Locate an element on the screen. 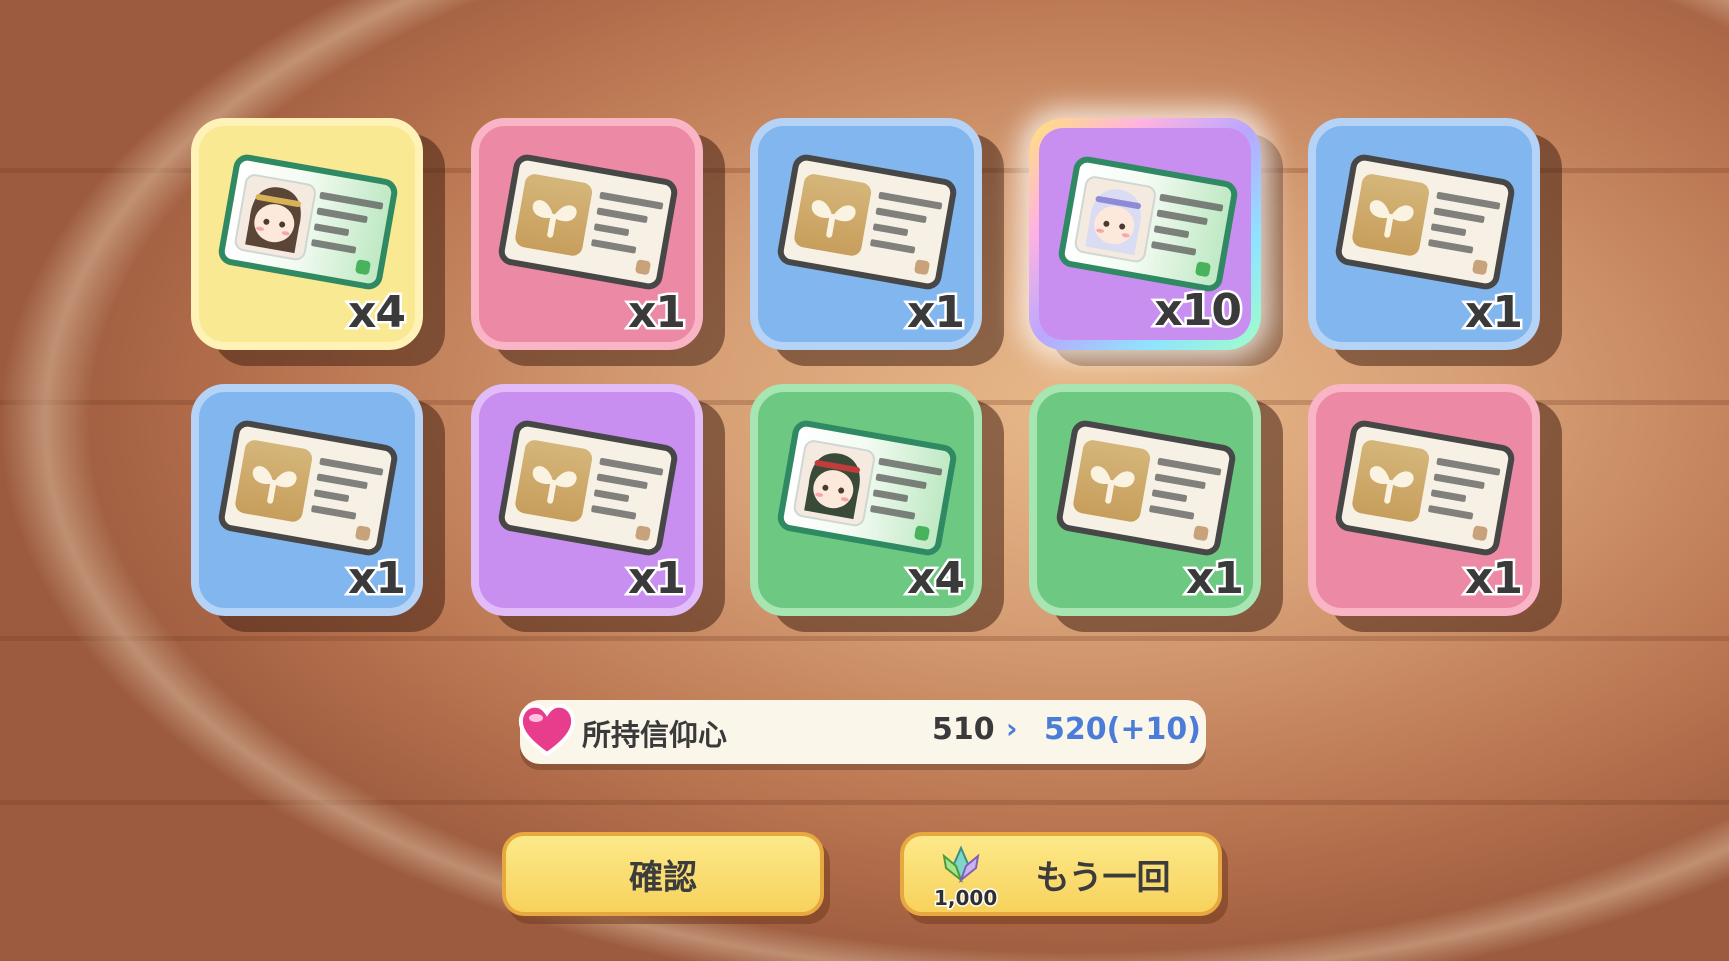 This screenshot has width=1729, height=961. heart-icon is located at coordinates (547, 730).